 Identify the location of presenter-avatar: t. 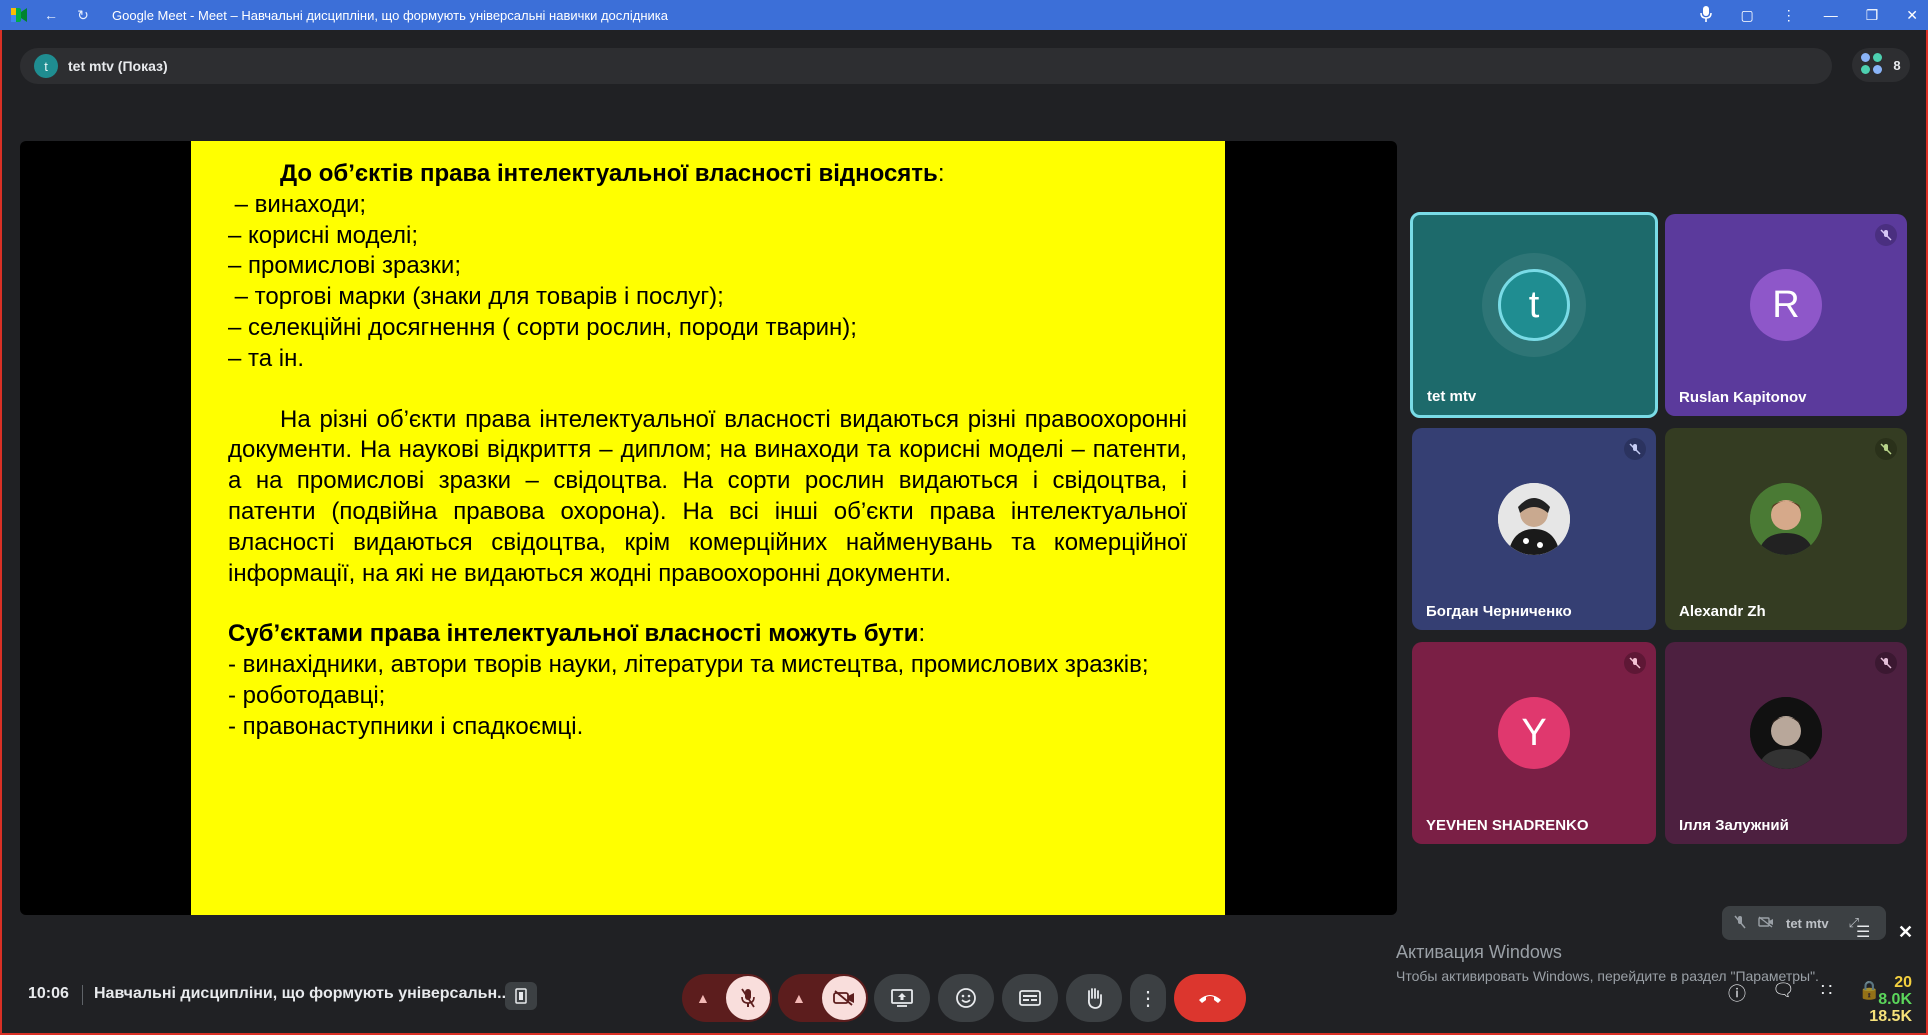
(46, 66).